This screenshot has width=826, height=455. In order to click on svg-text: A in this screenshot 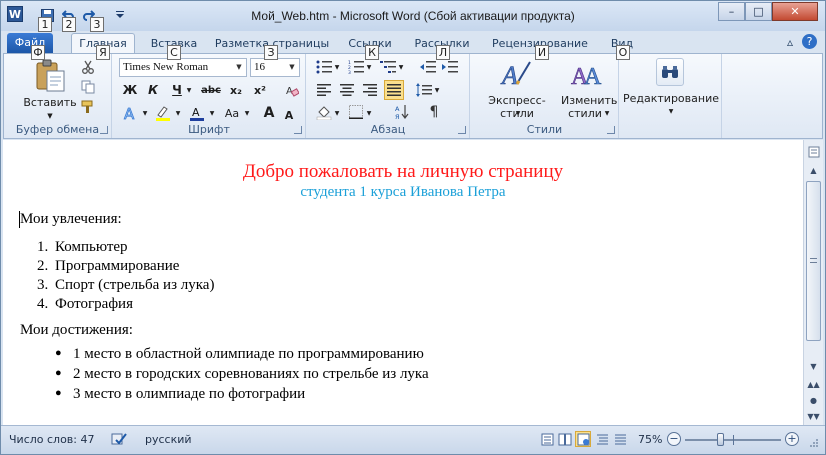, I will do `click(196, 112)`.